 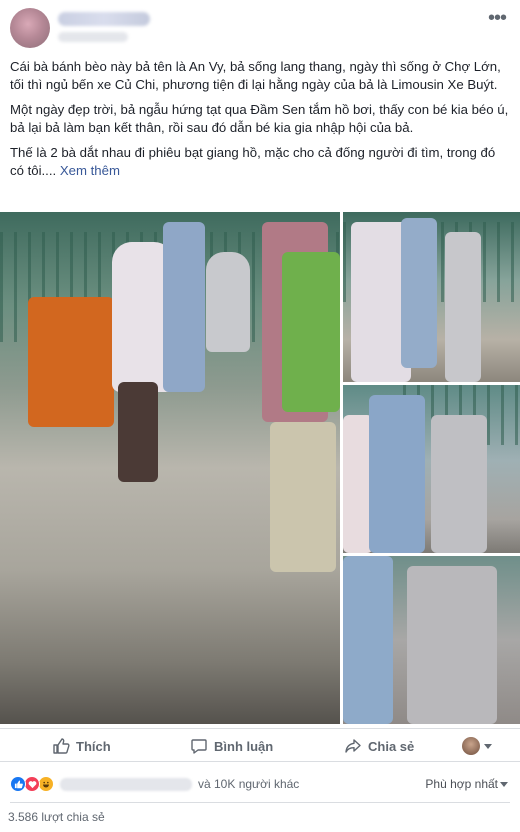 I want to click on more-options-icon: •••, so click(x=497, y=18).